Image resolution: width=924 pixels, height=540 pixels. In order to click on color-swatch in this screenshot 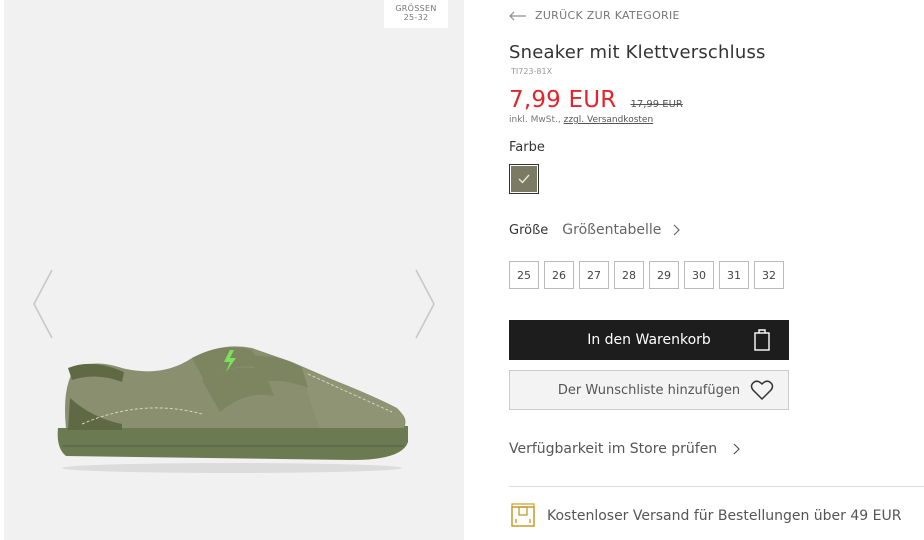, I will do `click(524, 179)`.